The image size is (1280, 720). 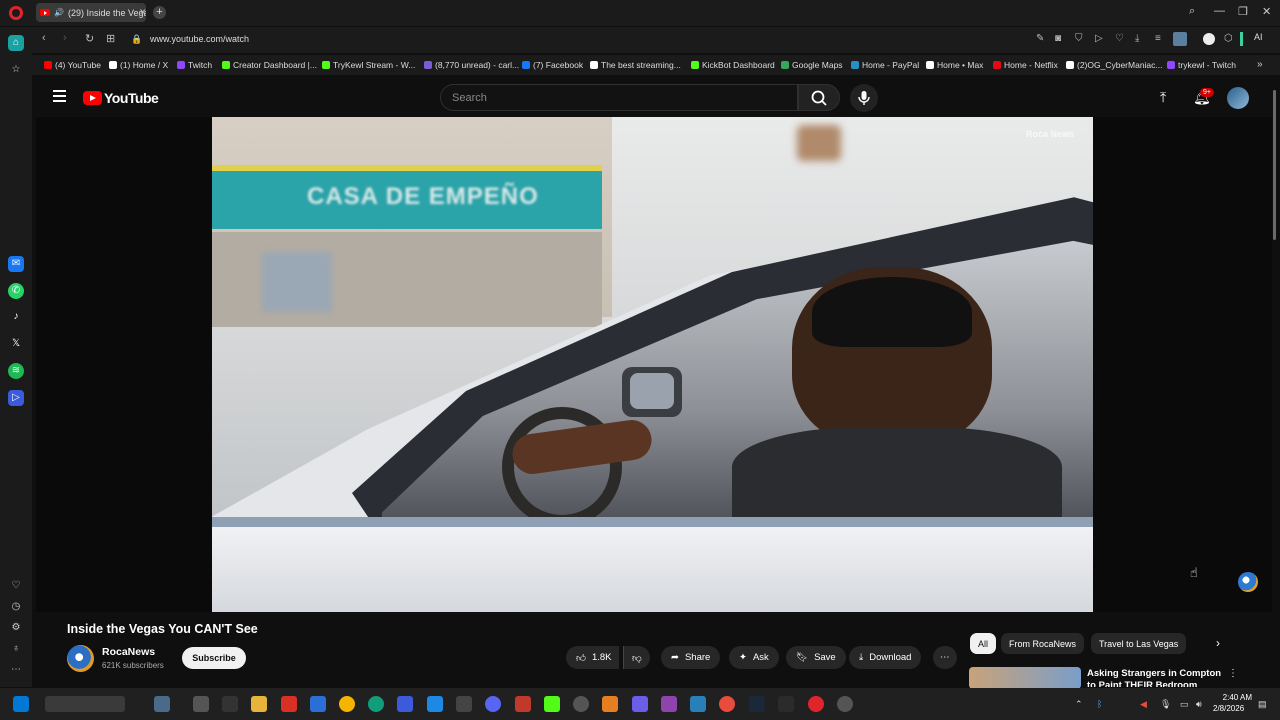 What do you see at coordinates (199, 39) in the screenshot?
I see `url-field: www.youtube.com/watch` at bounding box center [199, 39].